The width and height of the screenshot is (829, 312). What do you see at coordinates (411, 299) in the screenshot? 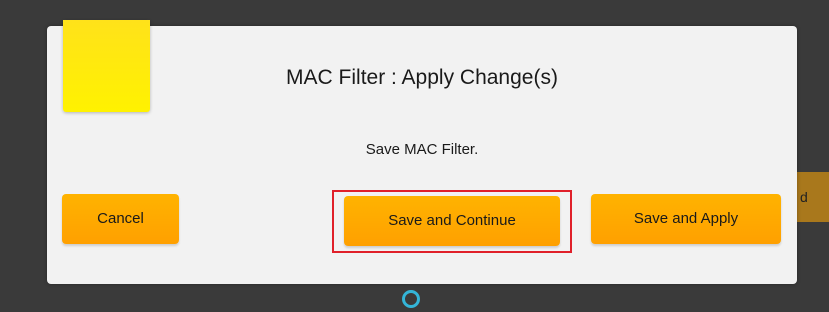
I see `refresh-icon` at bounding box center [411, 299].